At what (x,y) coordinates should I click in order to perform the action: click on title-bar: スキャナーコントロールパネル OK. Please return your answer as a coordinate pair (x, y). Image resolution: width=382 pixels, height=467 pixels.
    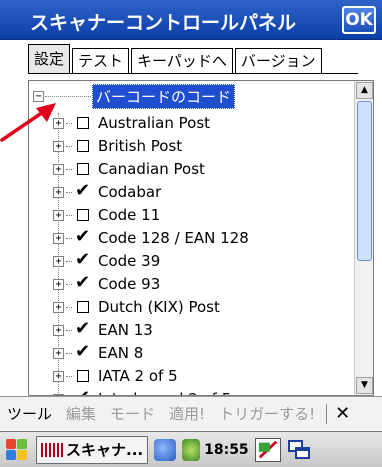
    Looking at the image, I should click on (191, 20).